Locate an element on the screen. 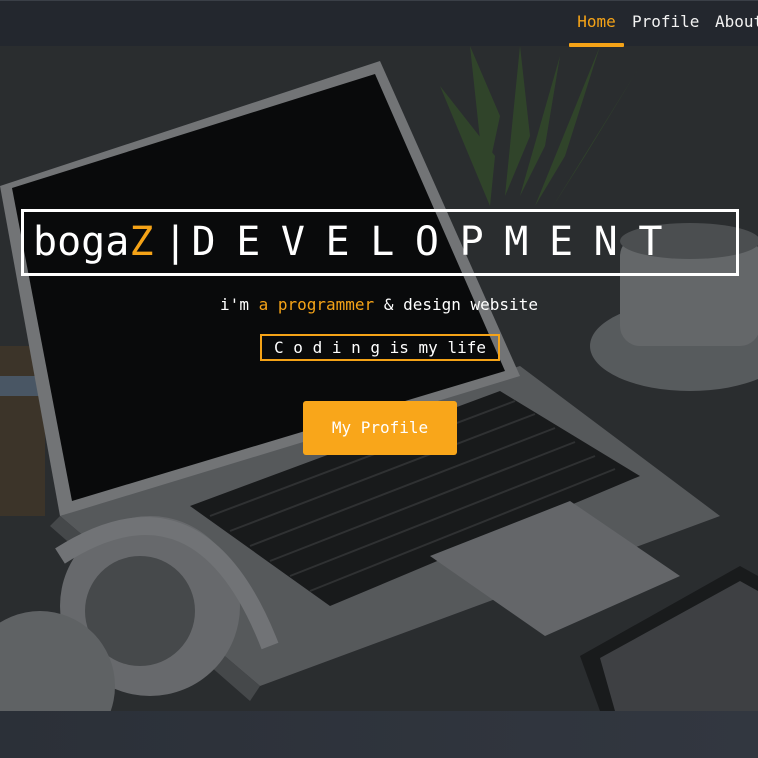  tagline-accent: a programmer is located at coordinates (316, 304).